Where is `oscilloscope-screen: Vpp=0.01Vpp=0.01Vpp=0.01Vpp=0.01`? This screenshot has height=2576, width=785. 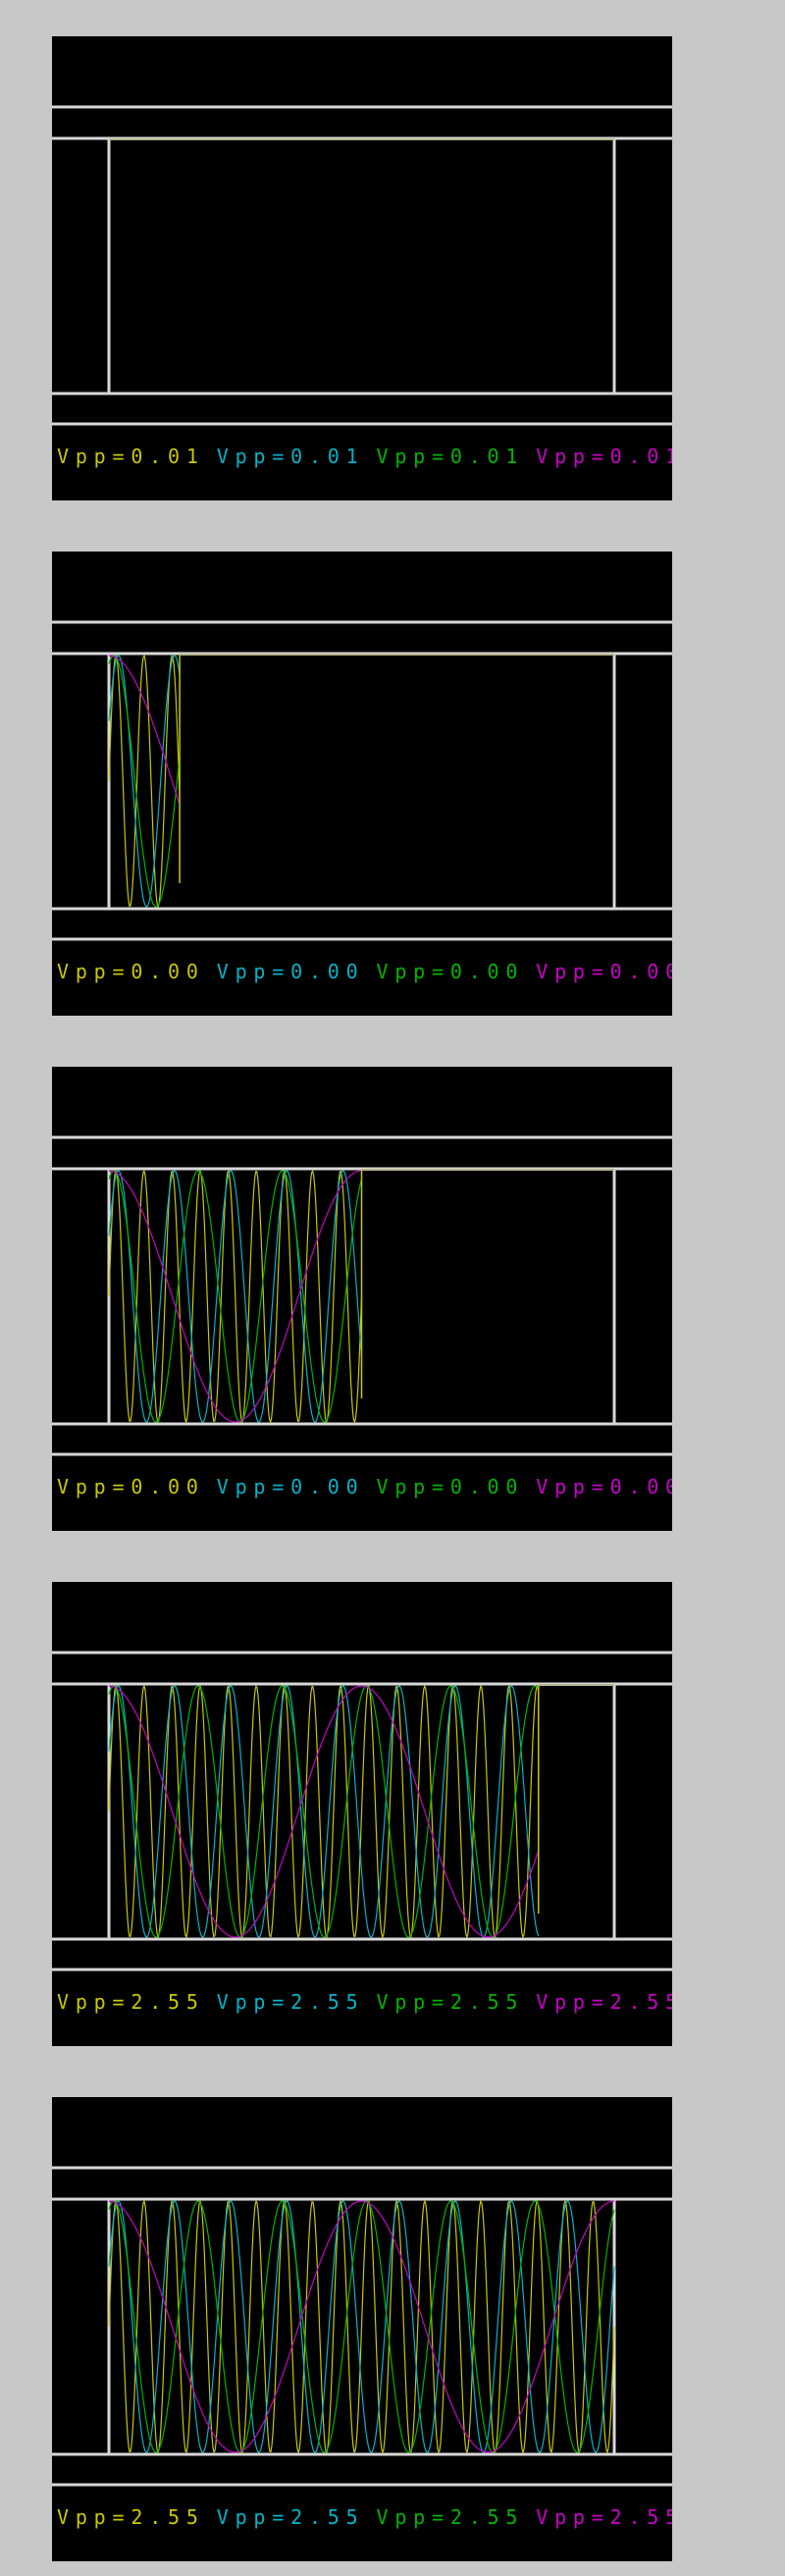
oscilloscope-screen: Vpp=0.01Vpp=0.01Vpp=0.01Vpp=0.01 is located at coordinates (362, 268).